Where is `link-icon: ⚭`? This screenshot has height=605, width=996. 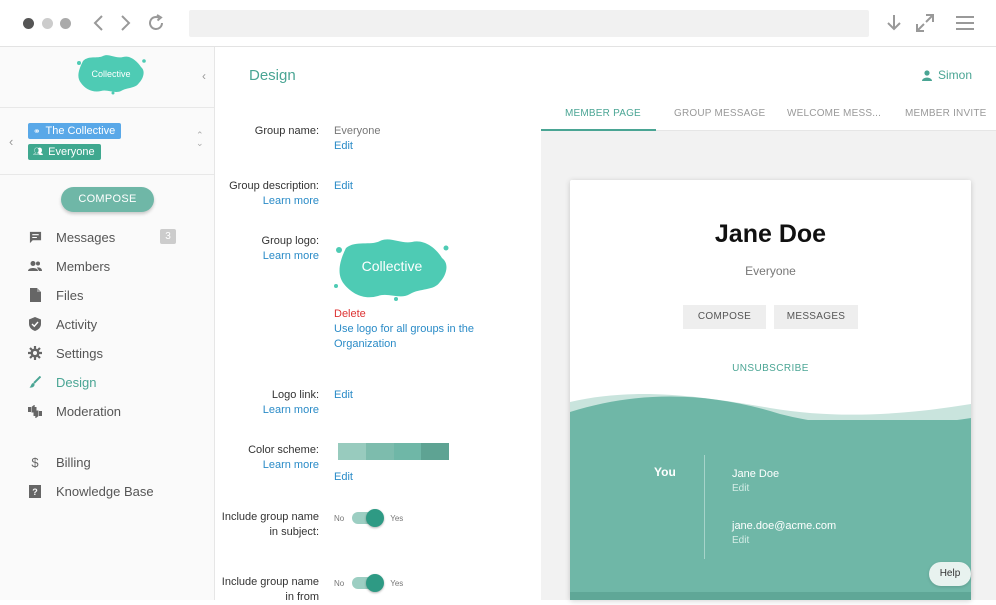 link-icon: ⚭ is located at coordinates (37, 131).